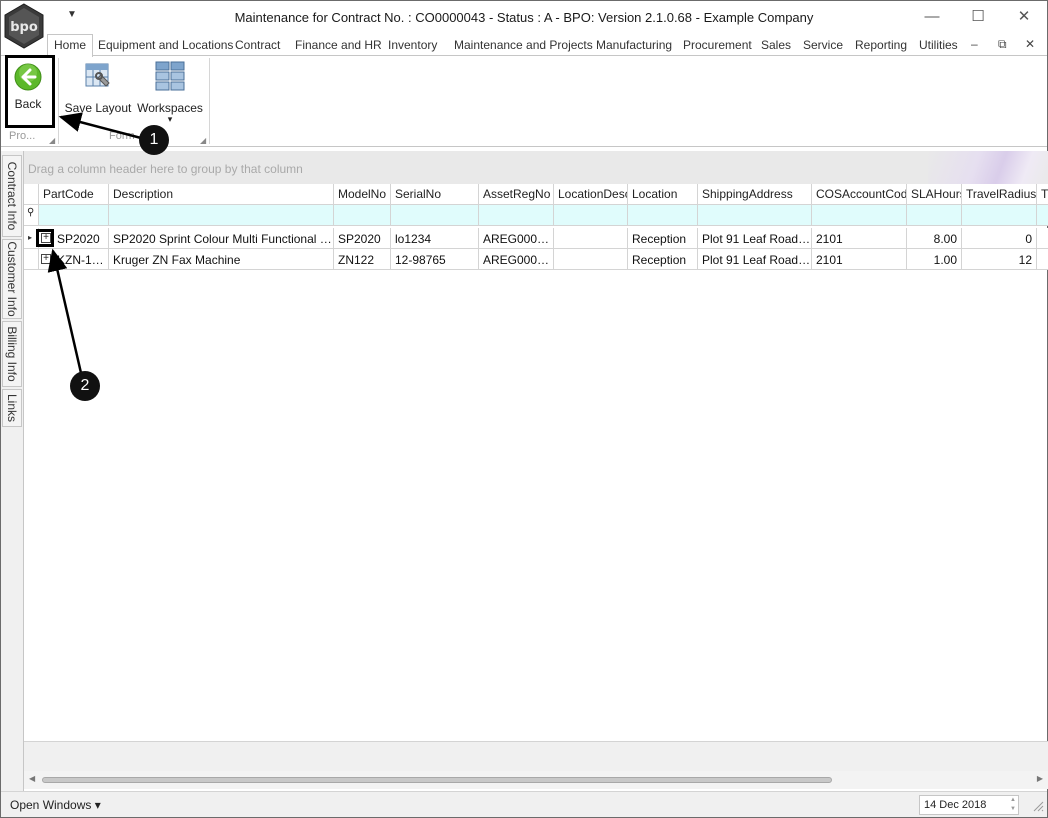  Describe the element at coordinates (859, 215) in the screenshot. I see `filter-cell-cosaccountcode` at that location.